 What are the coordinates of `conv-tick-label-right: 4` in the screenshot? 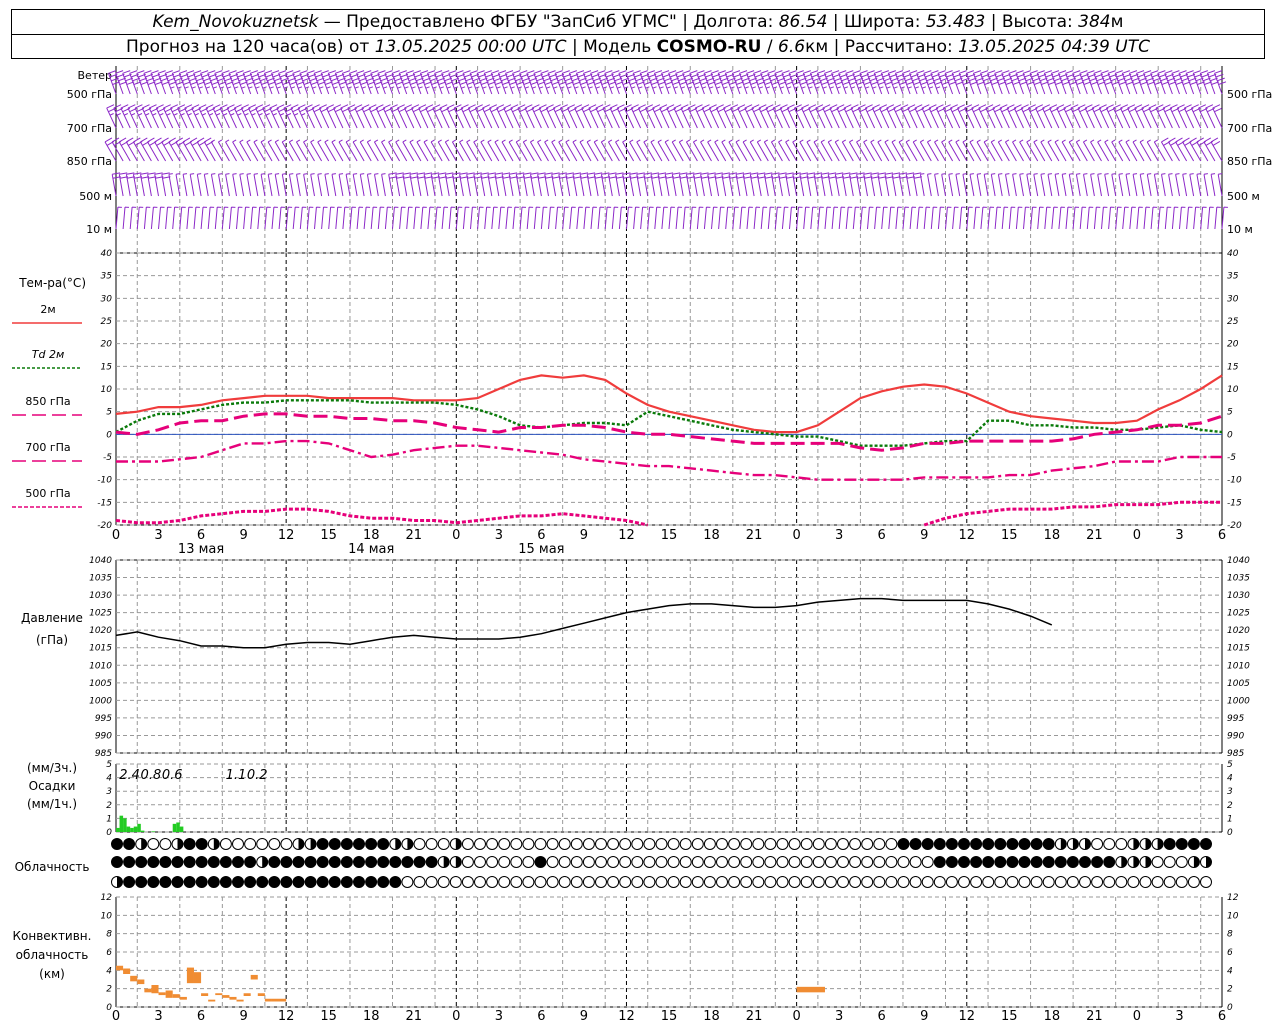 It's located at (1230, 971).